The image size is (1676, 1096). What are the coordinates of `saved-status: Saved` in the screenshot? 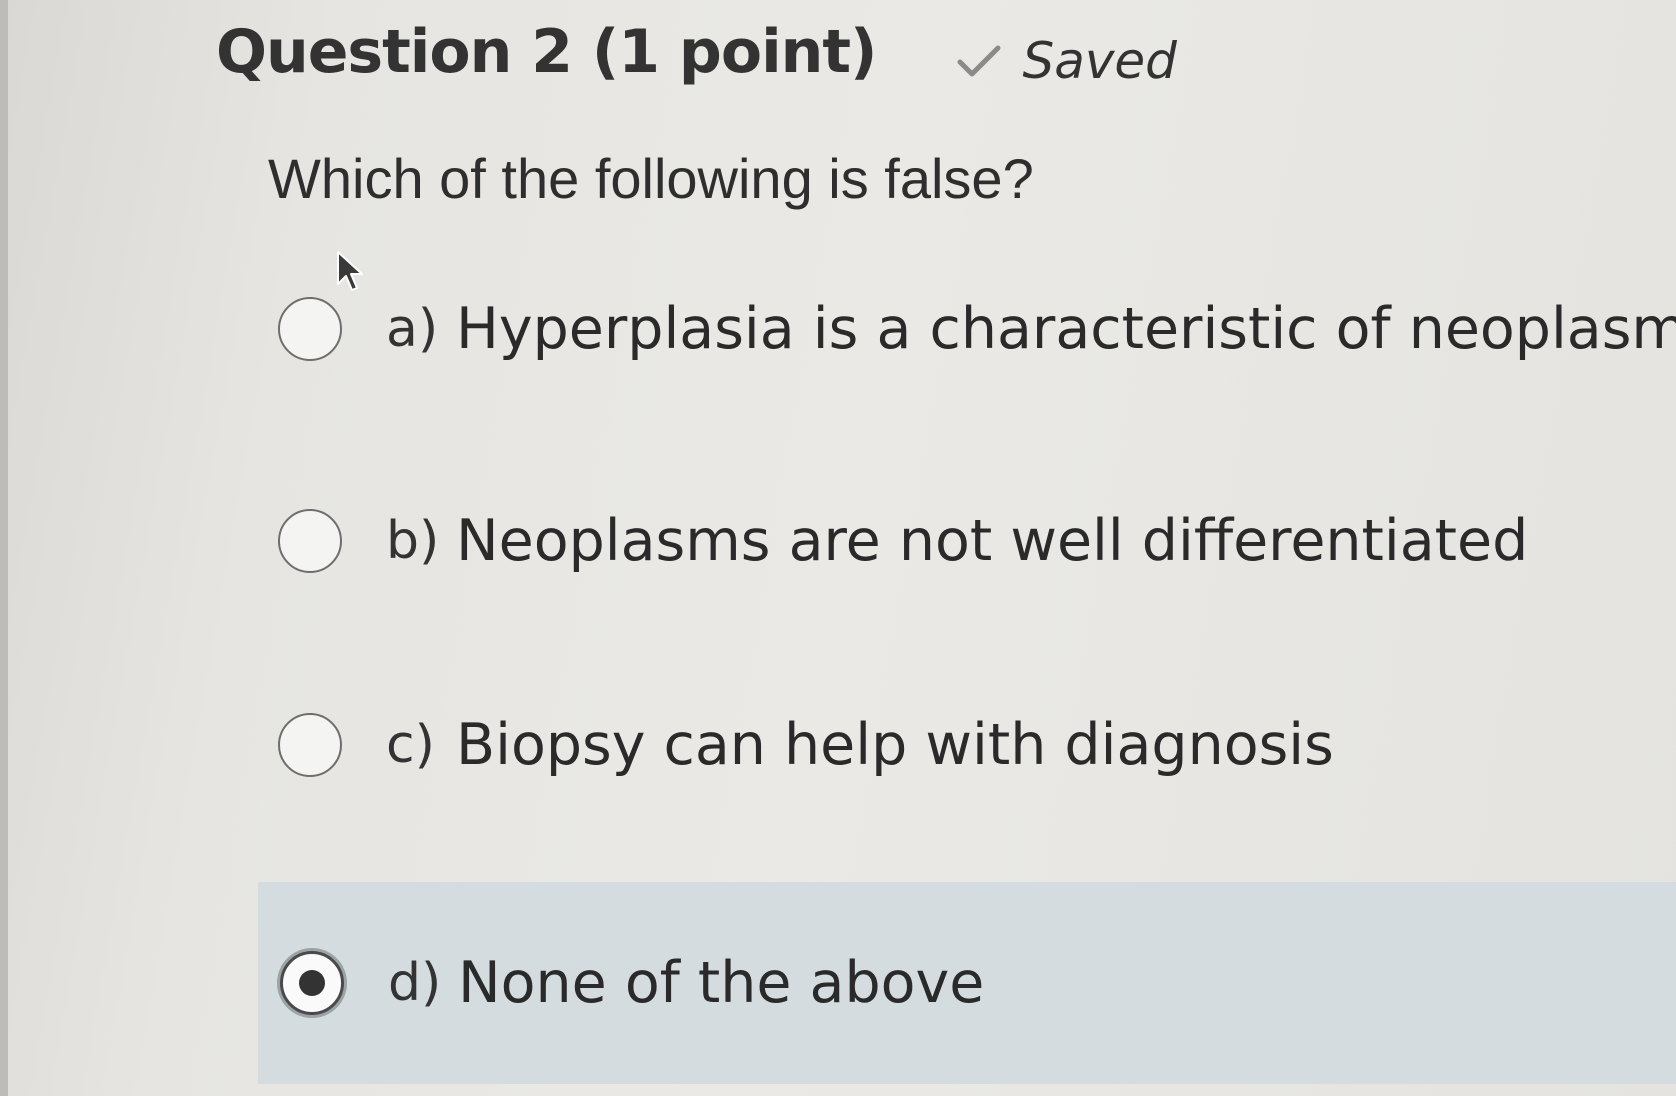 It's located at (1066, 61).